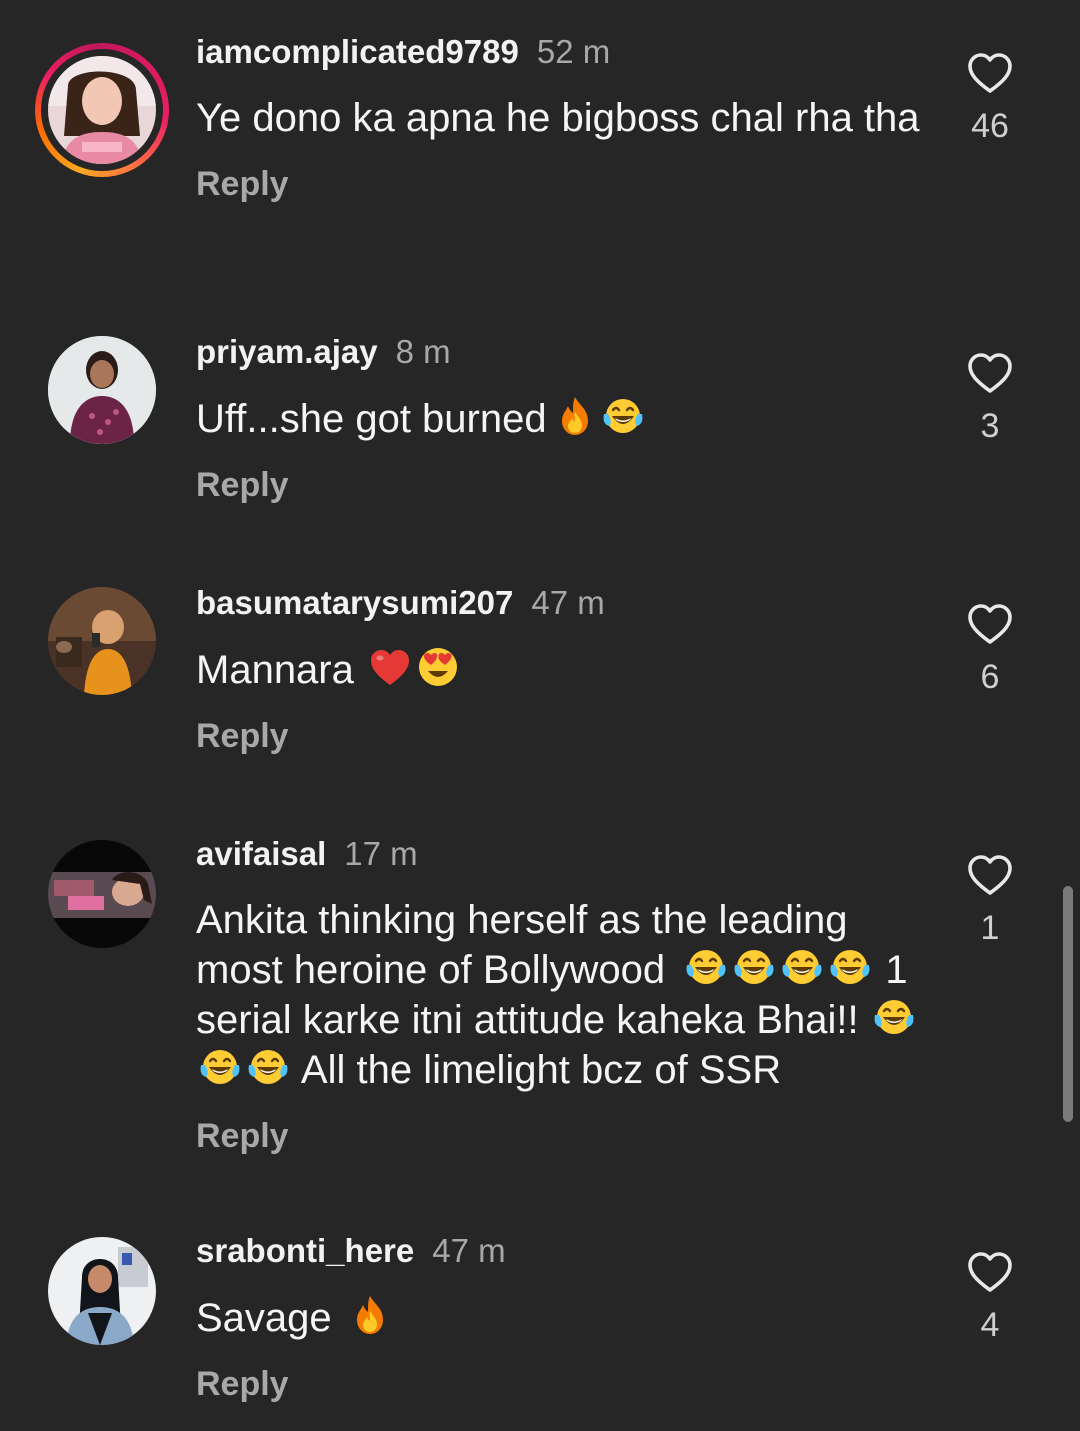 Image resolution: width=1080 pixels, height=1431 pixels. Describe the element at coordinates (264, 1318) in the screenshot. I see `comment-text-content: Savage` at that location.